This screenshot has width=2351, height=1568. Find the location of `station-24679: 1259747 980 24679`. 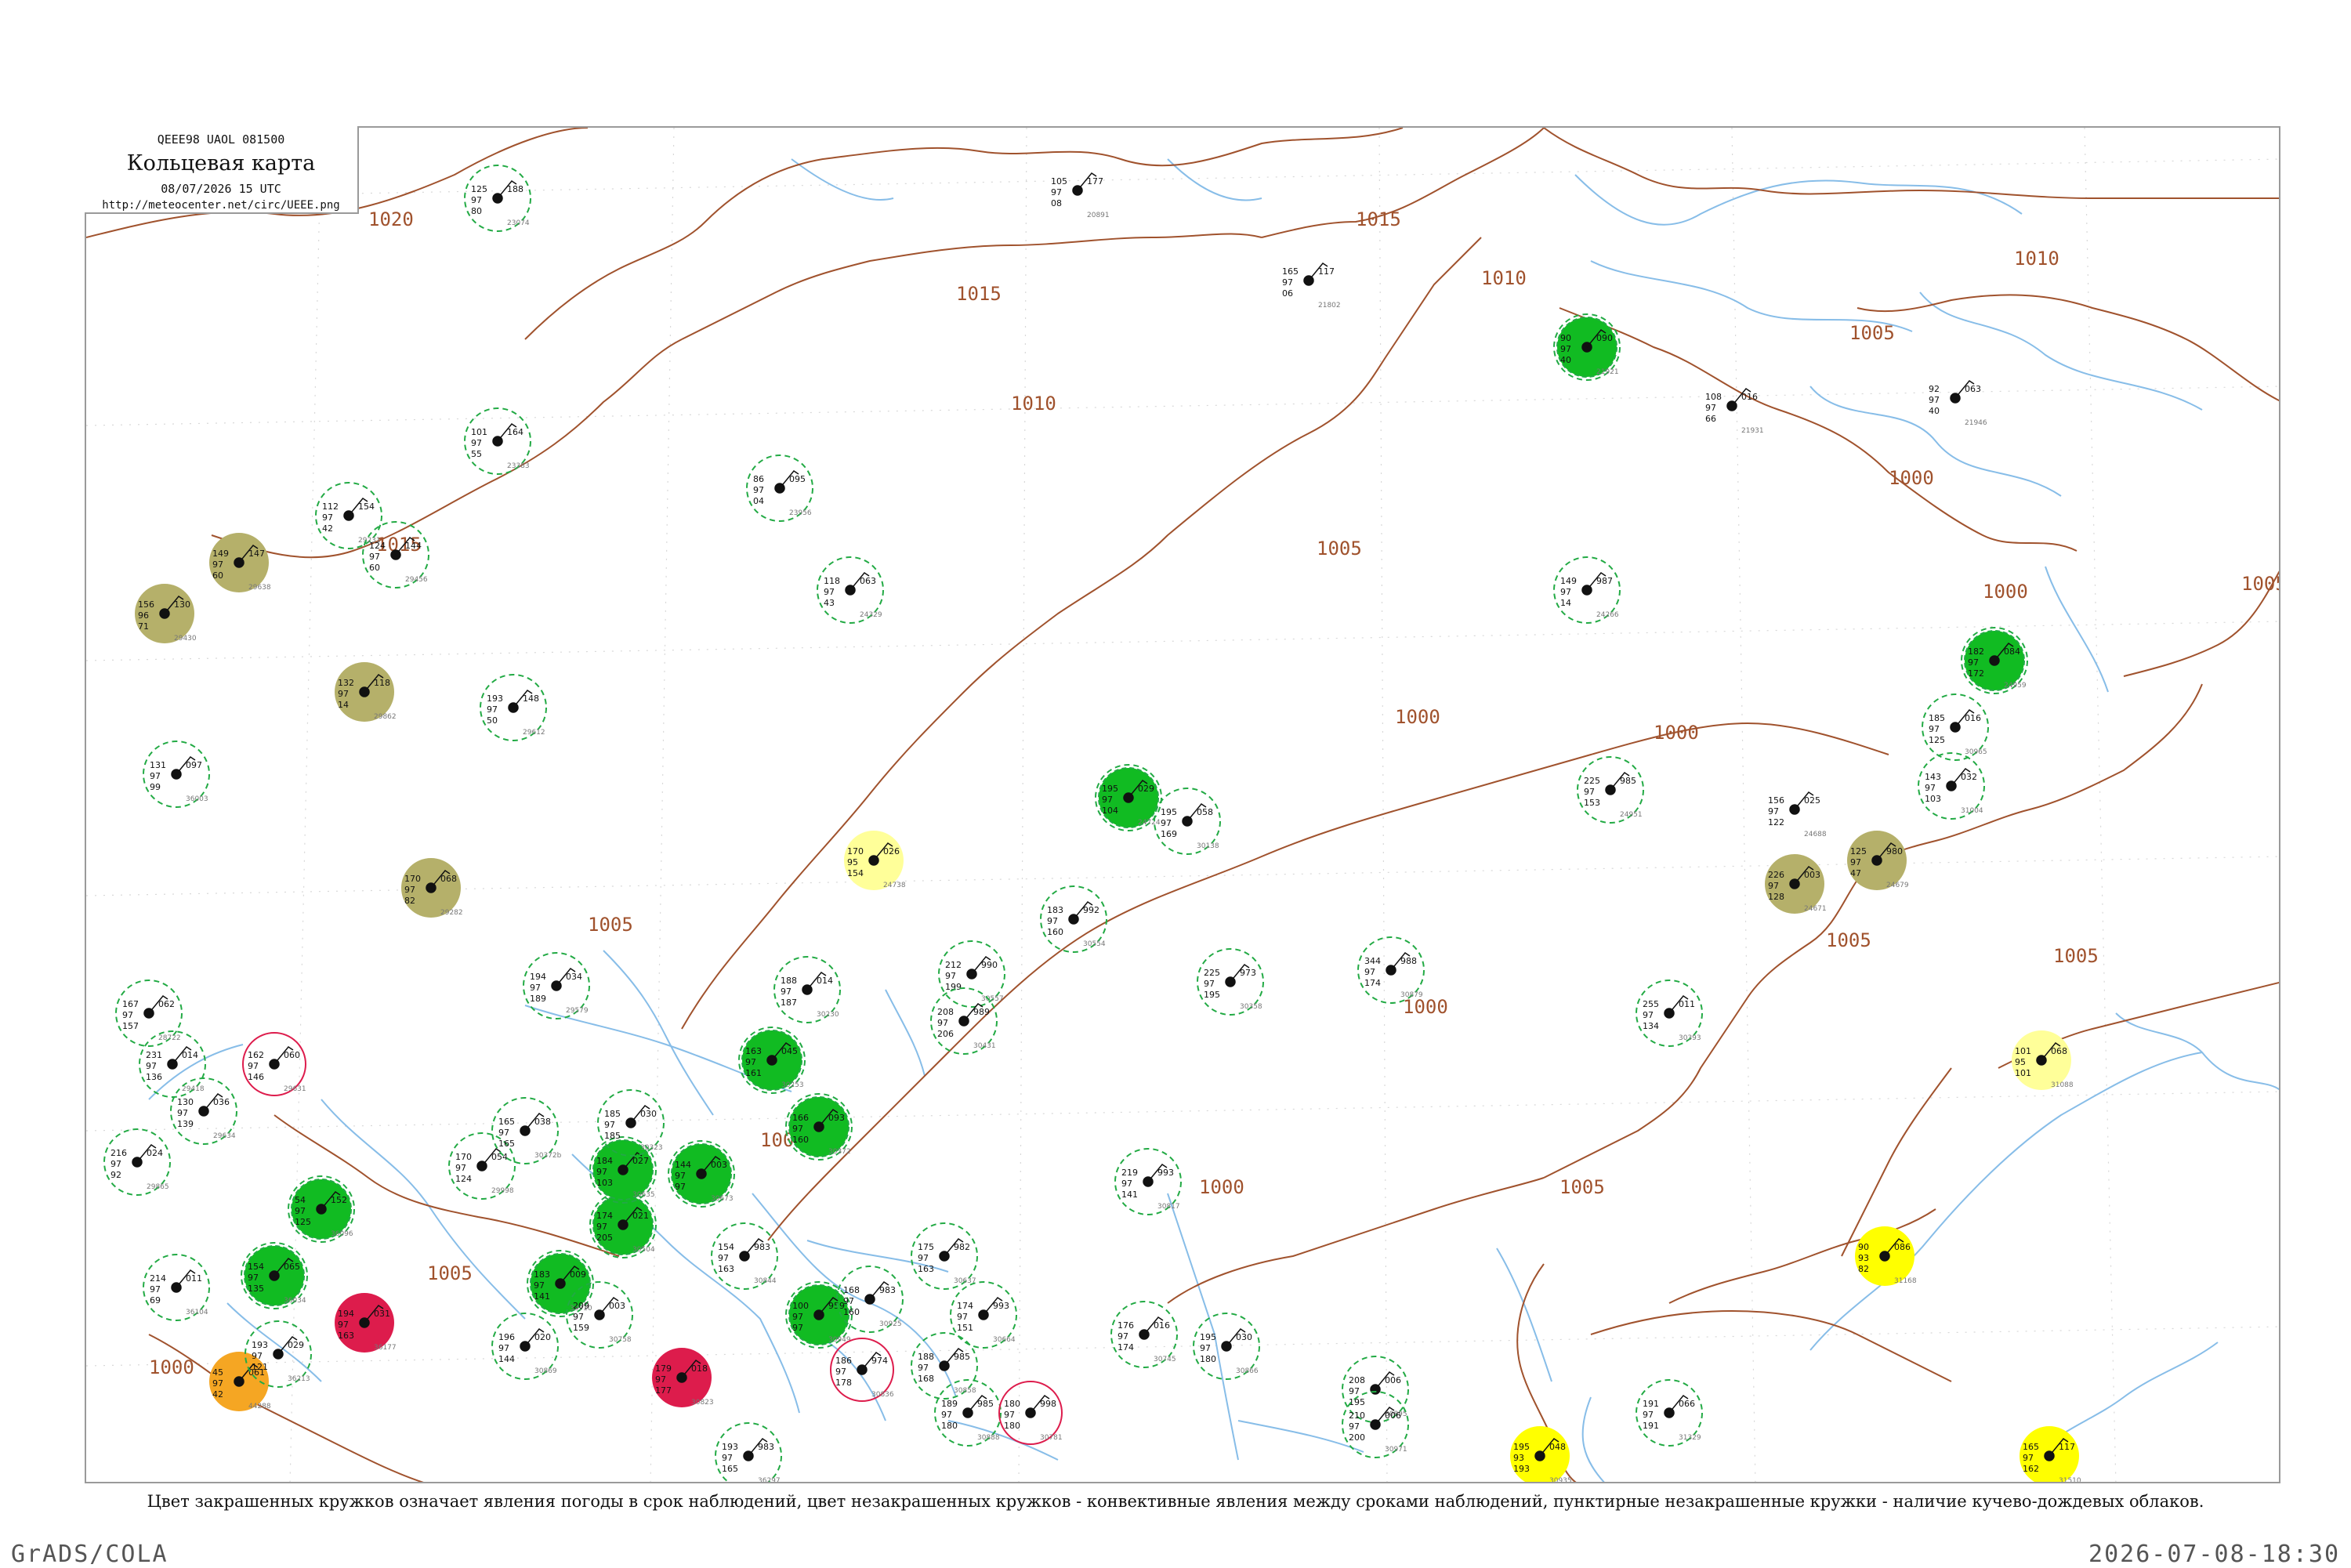

station-24679: 1259747 980 24679 is located at coordinates (1878, 861).